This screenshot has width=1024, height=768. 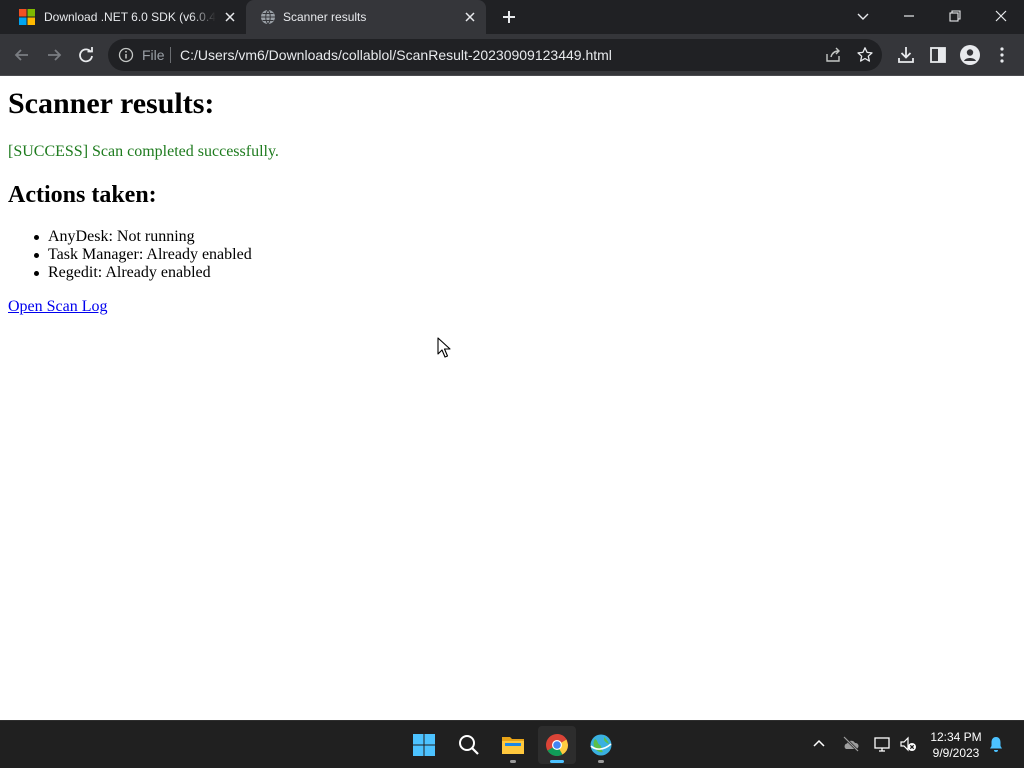 What do you see at coordinates (833, 55) in the screenshot?
I see `share-icon` at bounding box center [833, 55].